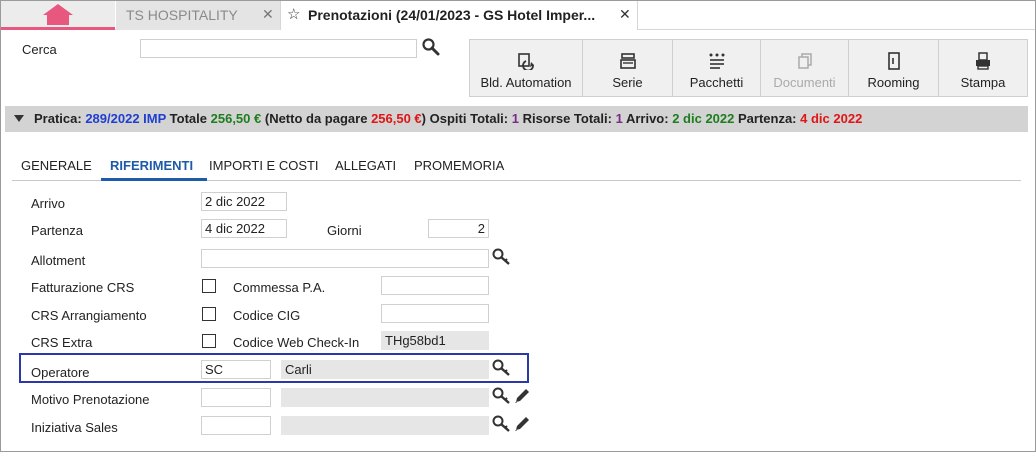  I want to click on crs-extra-checkbox, so click(209, 341).